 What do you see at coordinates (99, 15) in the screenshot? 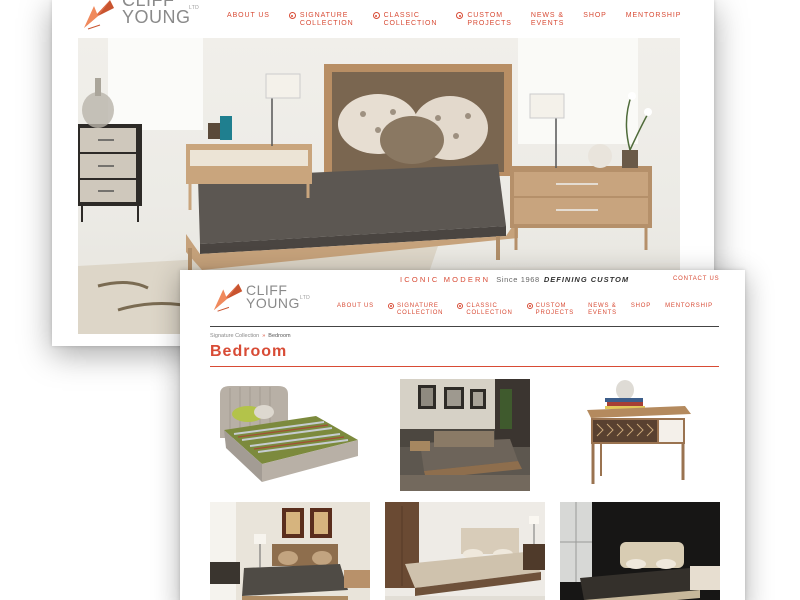
I see `logo-mark-icon` at bounding box center [99, 15].